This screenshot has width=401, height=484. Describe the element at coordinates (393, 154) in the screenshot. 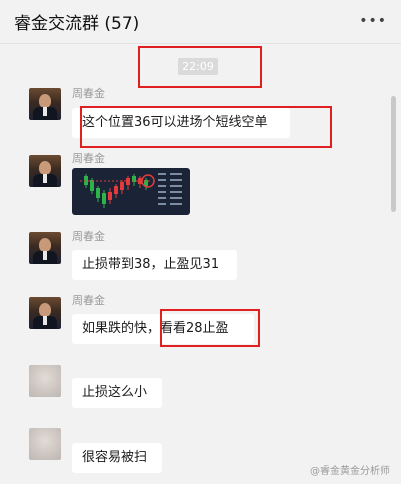

I see `scrollbar` at that location.